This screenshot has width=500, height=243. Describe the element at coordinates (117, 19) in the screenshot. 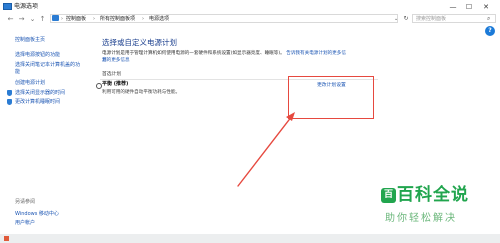

I see `breadcrumb-all-items: 所有控制面板项` at that location.